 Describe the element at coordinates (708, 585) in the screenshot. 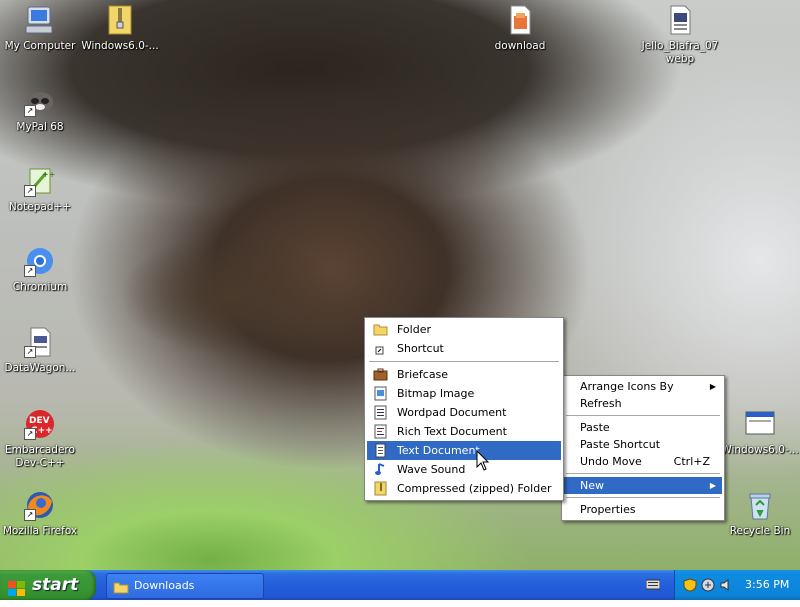

I see `network-icon` at that location.